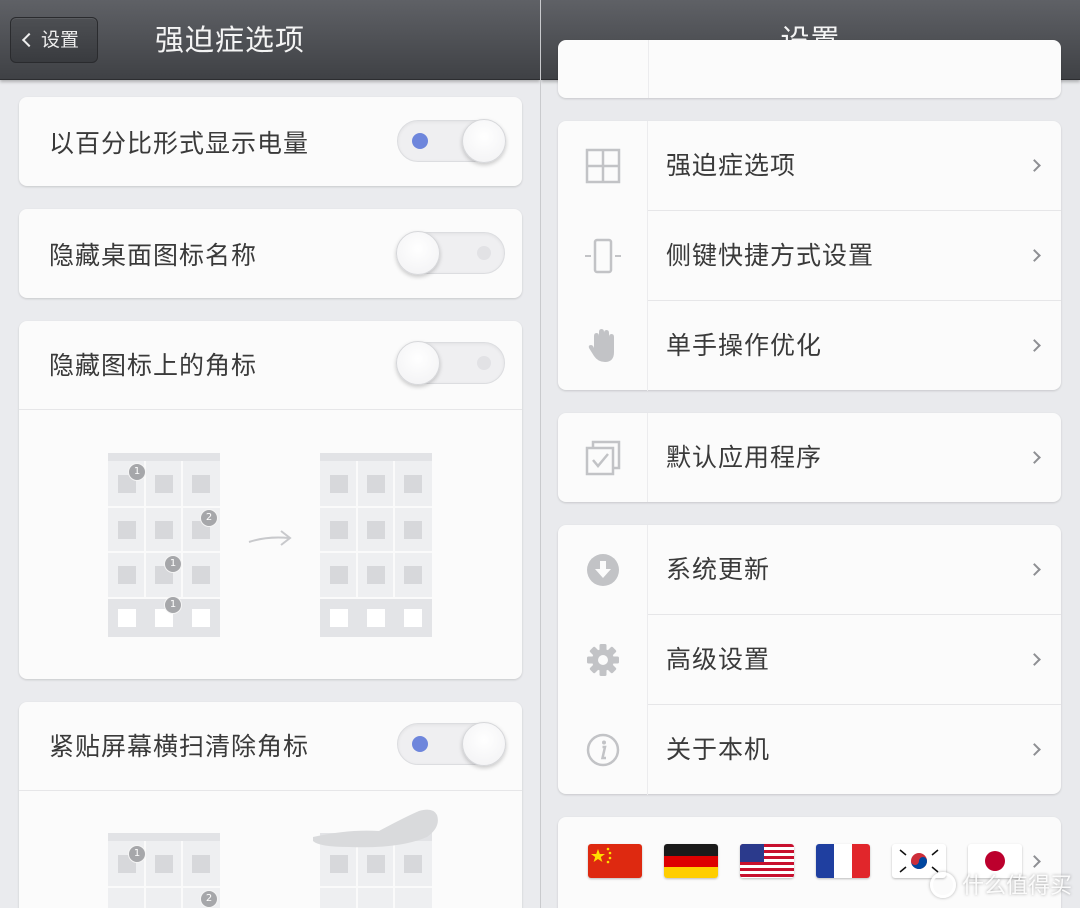 The image size is (1080, 908). I want to click on grid-icon, so click(603, 166).